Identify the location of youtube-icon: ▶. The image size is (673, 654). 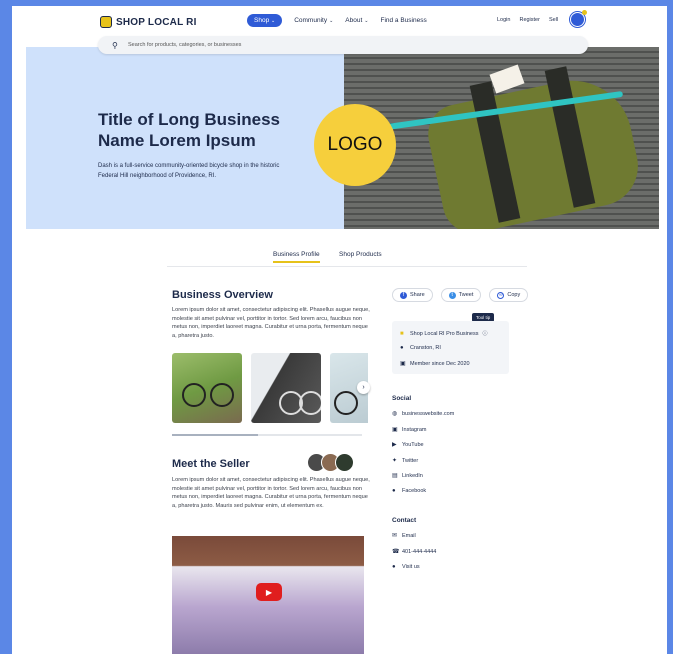
(394, 445).